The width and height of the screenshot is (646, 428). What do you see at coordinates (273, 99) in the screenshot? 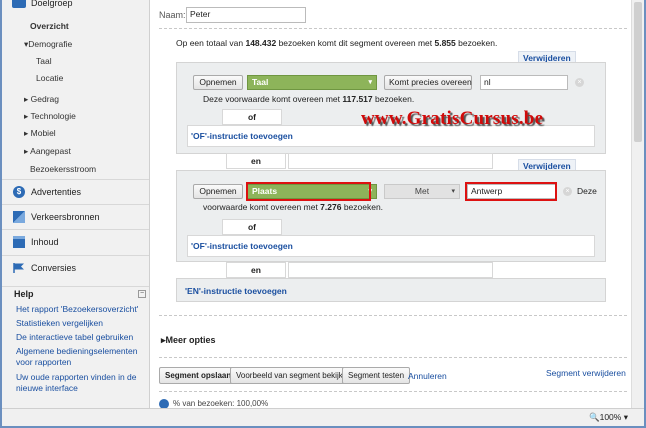
I see `cond1-text-prefix: Deze voorwaarde komt overeen met` at bounding box center [273, 99].